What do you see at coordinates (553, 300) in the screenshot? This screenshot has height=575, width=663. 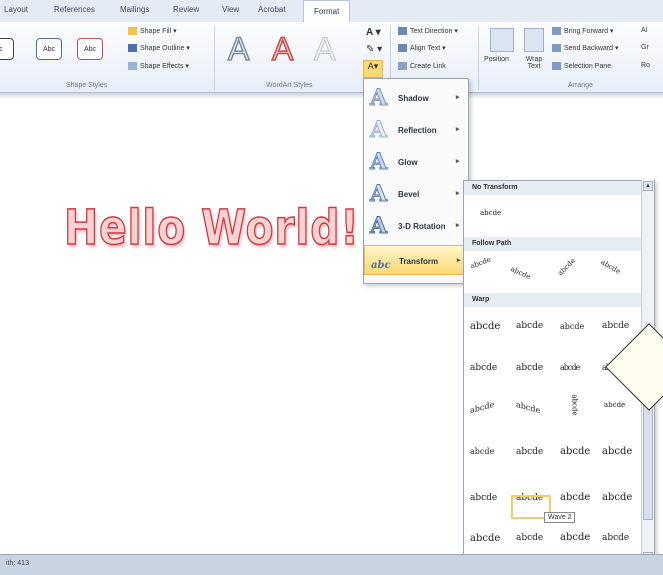 I see `warp-header: Warp` at bounding box center [553, 300].